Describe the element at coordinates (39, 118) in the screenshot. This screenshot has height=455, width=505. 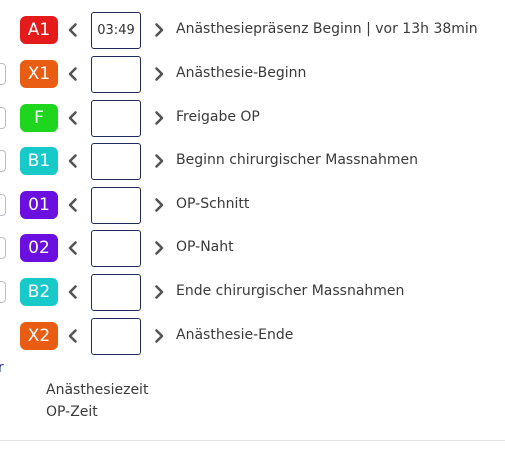
I see `event-badge: F` at that location.